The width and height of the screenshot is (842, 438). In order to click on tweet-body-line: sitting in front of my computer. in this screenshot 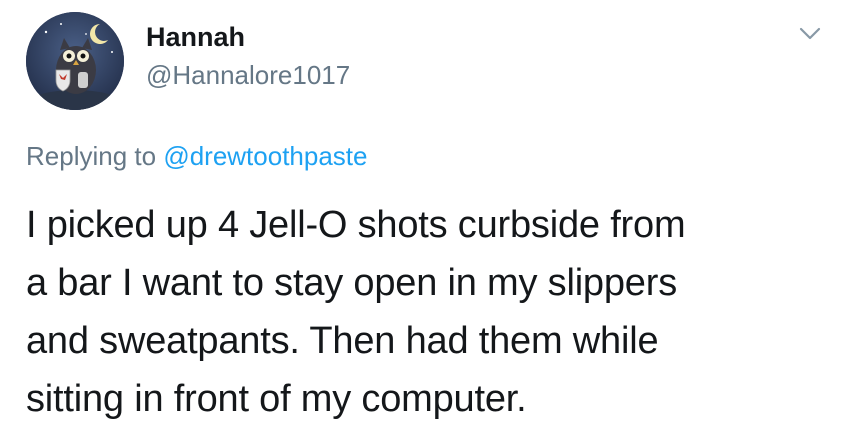, I will do `click(276, 399)`.